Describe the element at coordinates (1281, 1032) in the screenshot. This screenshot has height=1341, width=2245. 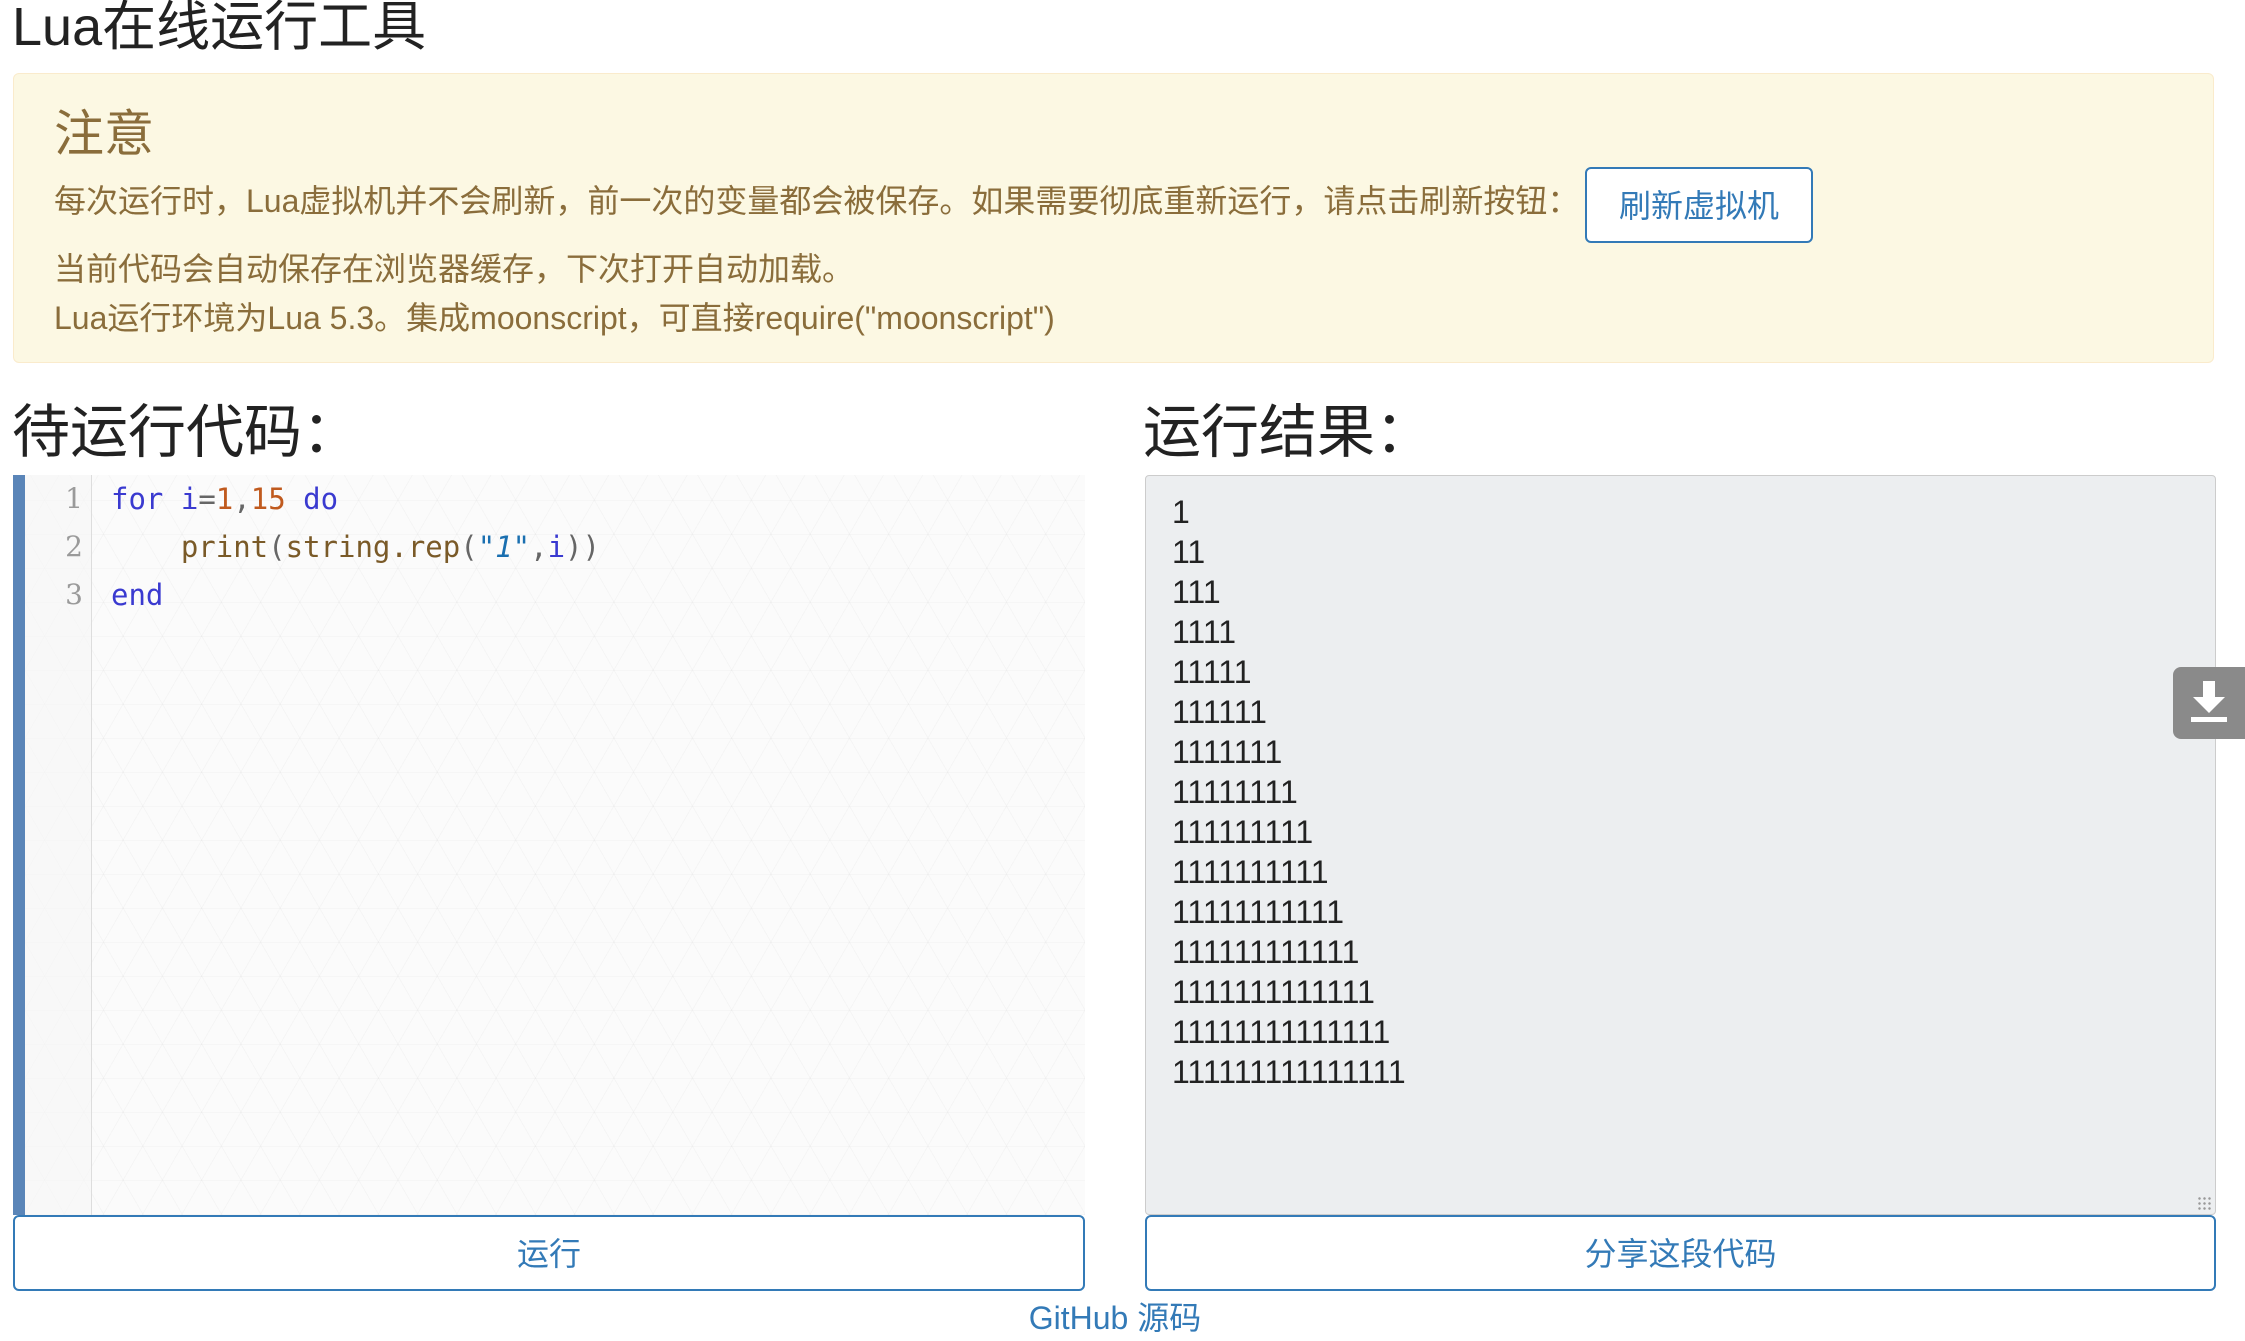
I see `result-line: 11111111111111` at that location.